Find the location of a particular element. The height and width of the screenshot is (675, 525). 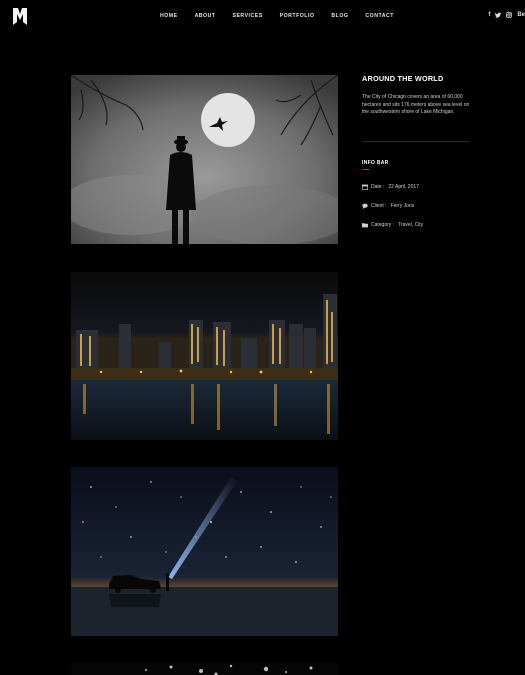

info-row-category: Category : Travel, City is located at coordinates (416, 225).